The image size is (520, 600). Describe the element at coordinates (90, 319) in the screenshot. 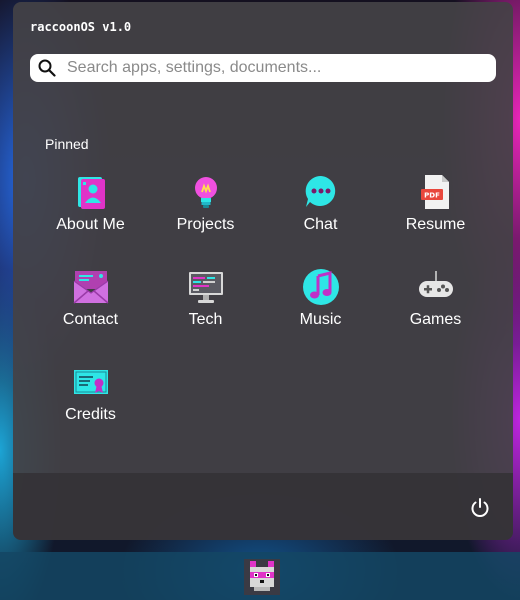

I see `app-label: Contact` at that location.